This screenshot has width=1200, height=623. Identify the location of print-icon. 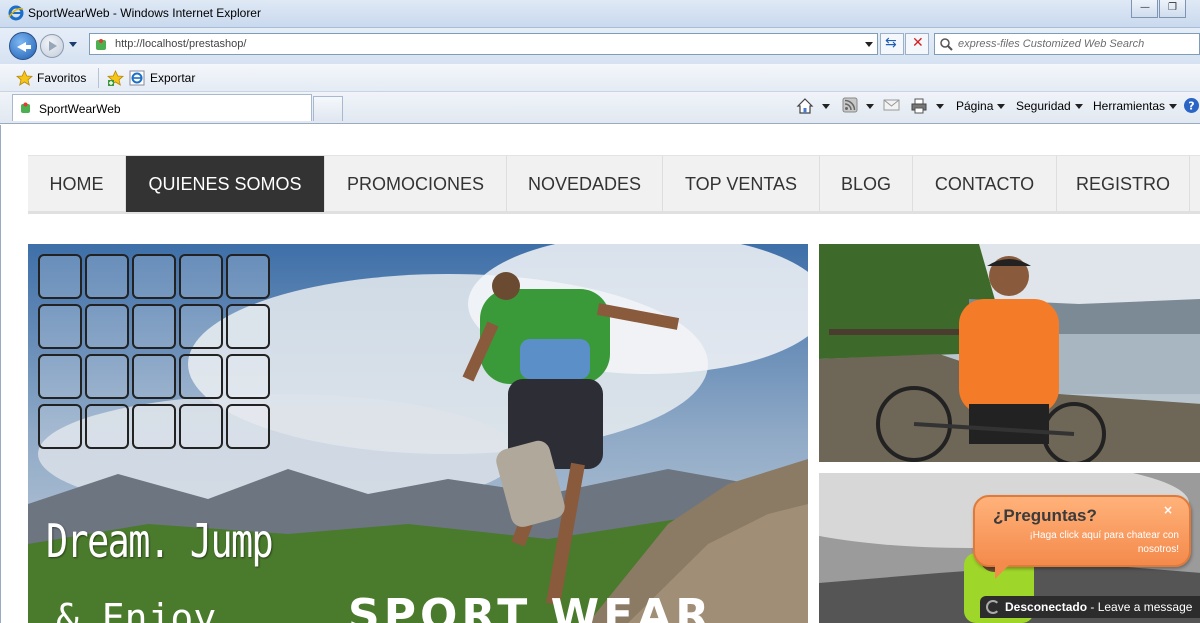
(919, 106).